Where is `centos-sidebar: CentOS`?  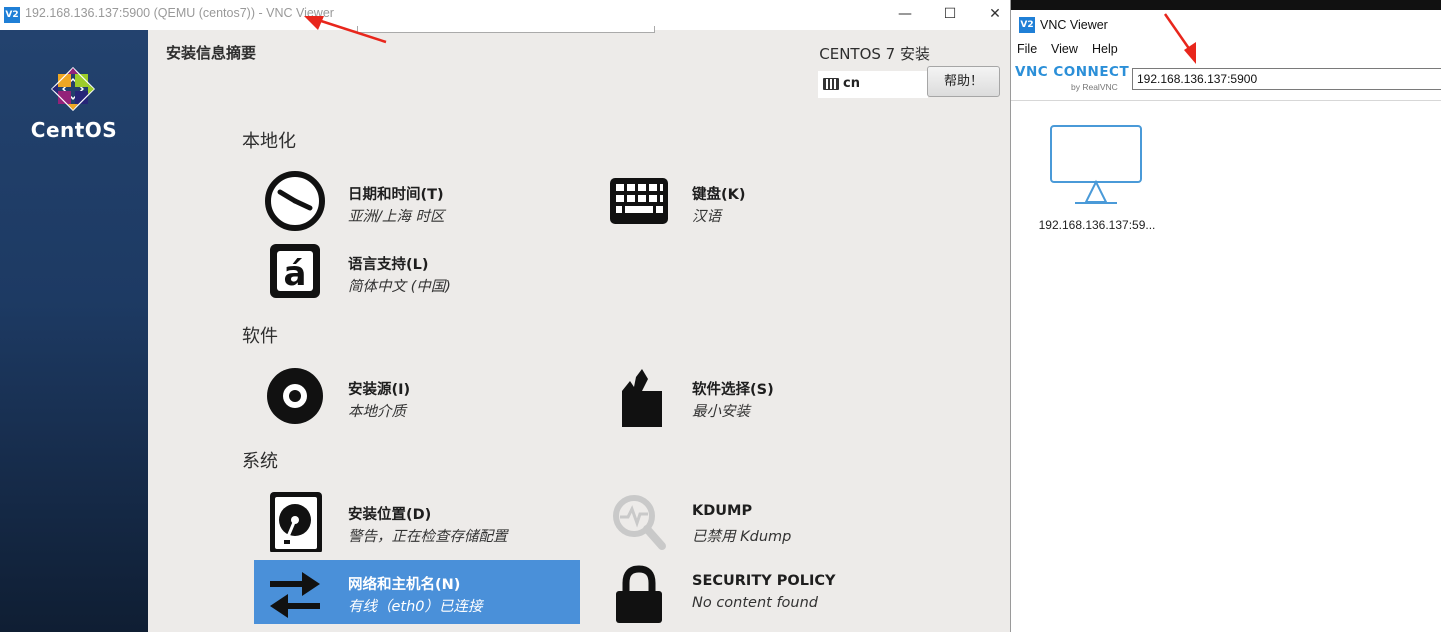 centos-sidebar: CentOS is located at coordinates (74, 331).